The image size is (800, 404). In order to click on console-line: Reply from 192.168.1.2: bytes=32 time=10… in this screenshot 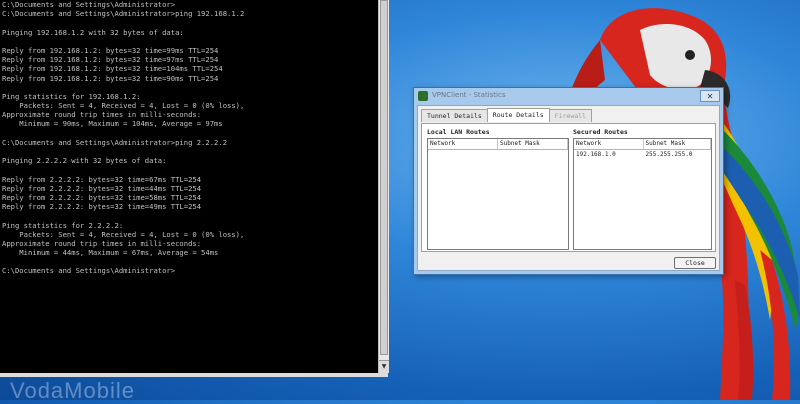, I will do `click(112, 69)`.